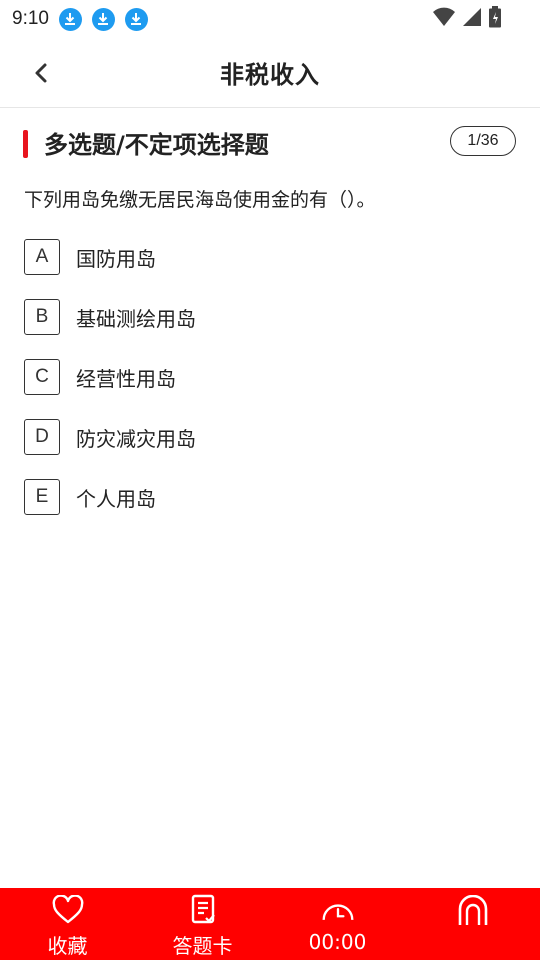 The image size is (540, 960). Describe the element at coordinates (270, 19) in the screenshot. I see `status-bar: 9:10` at that location.